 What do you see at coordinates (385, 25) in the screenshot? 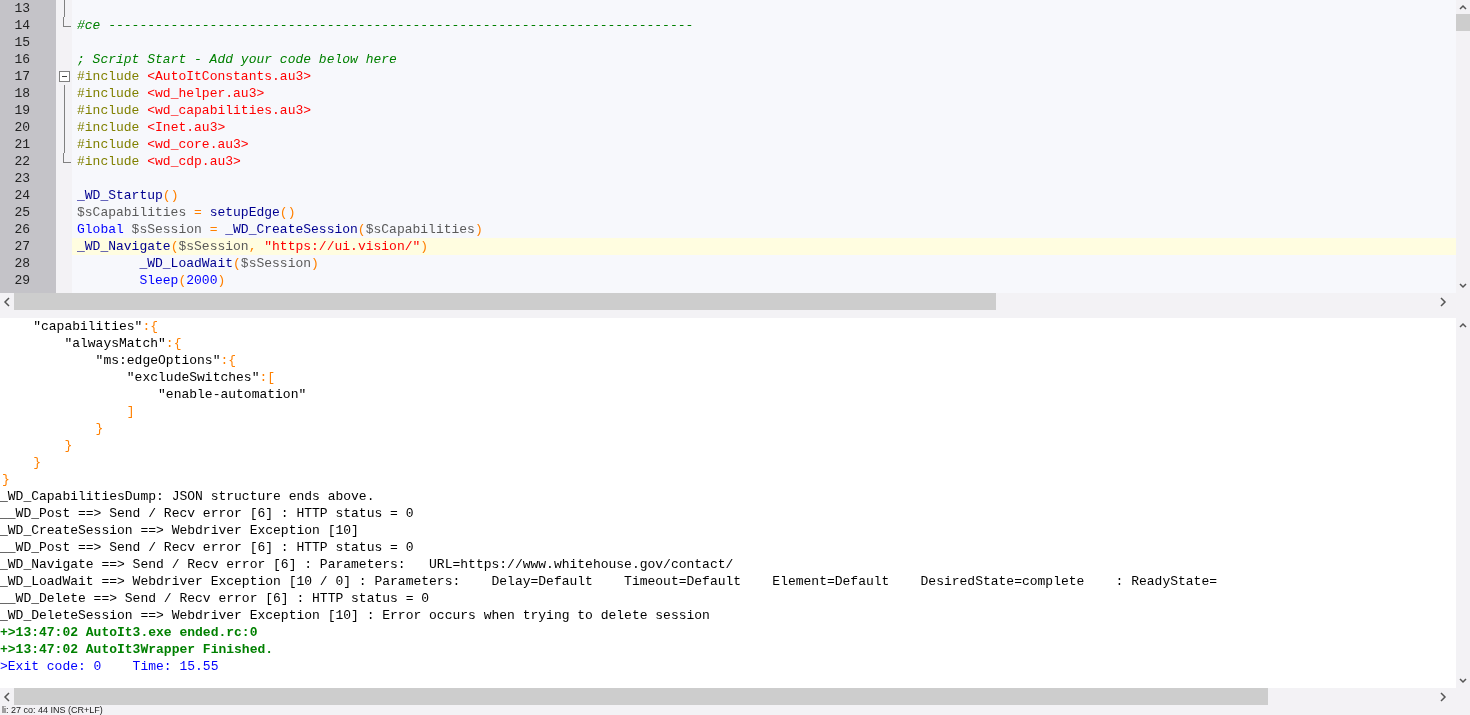
I see `code-line: #ce ---------------------------------------------------------------------------` at bounding box center [385, 25].